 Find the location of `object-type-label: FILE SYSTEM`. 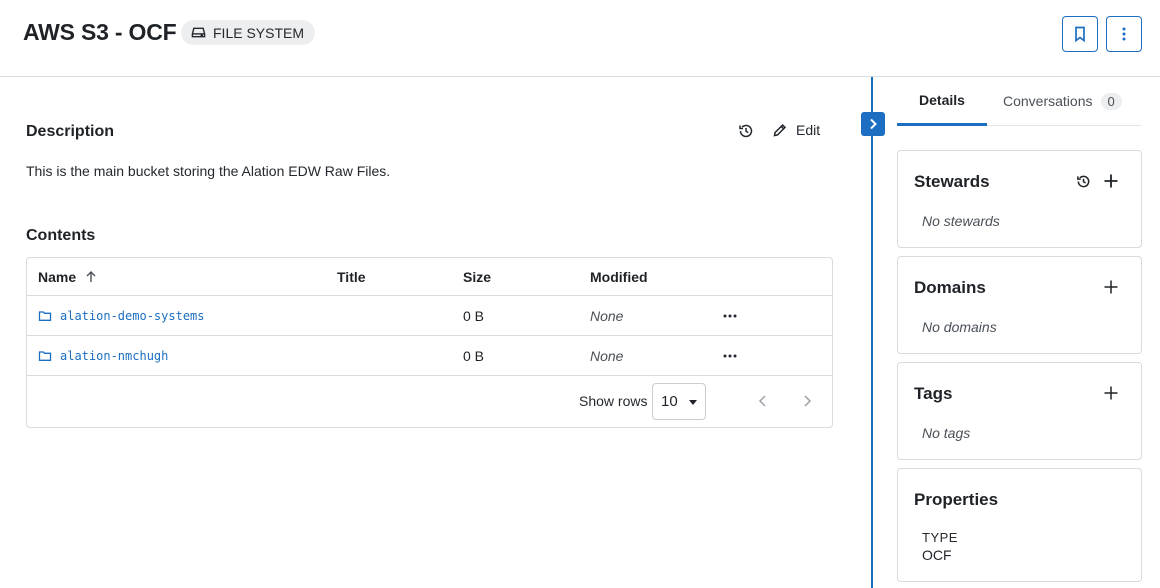

object-type-label: FILE SYSTEM is located at coordinates (259, 32).